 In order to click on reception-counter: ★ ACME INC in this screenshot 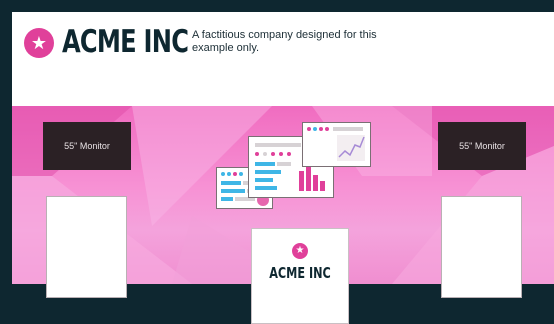, I will do `click(300, 276)`.